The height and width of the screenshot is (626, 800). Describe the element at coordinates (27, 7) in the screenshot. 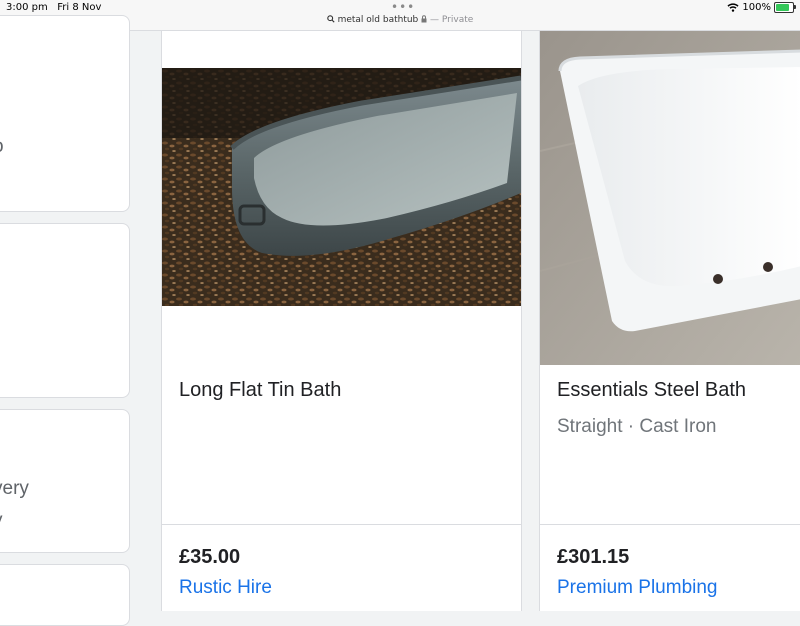

I see `status-time: 3:00 pm` at that location.